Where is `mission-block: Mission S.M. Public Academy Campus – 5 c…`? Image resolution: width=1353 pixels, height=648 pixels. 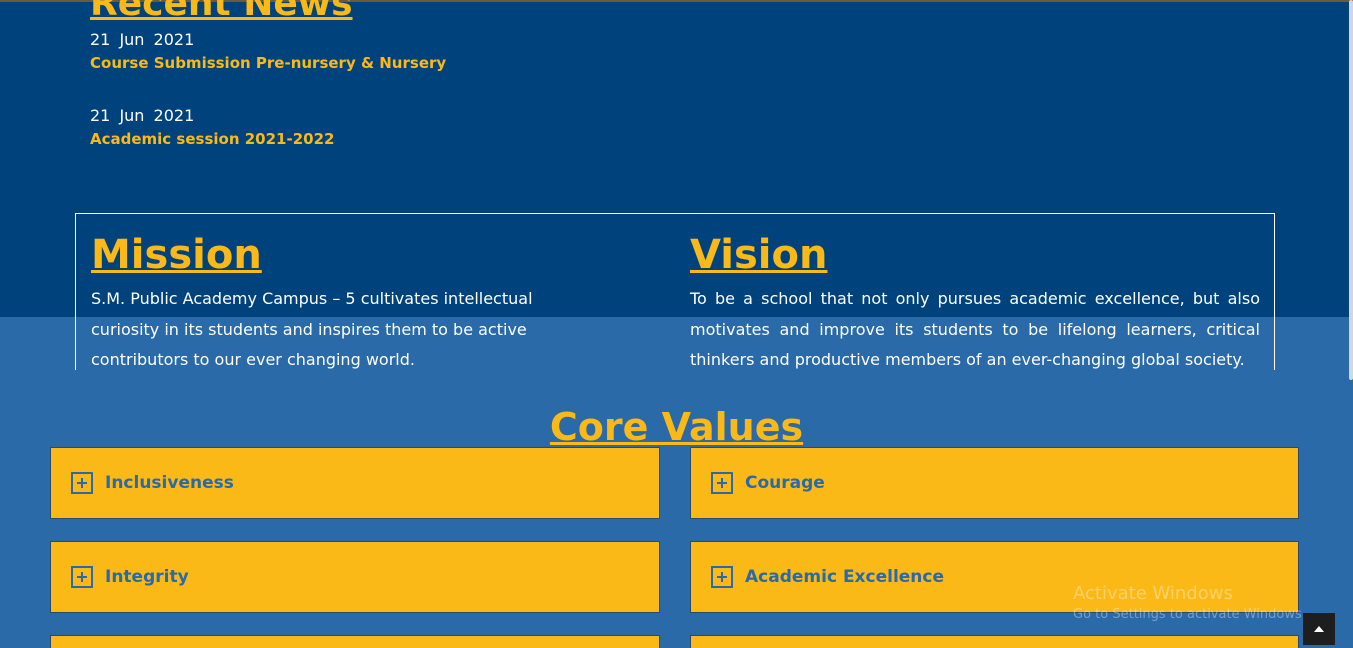 mission-block: Mission S.M. Public Academy Campus – 5 c… is located at coordinates (341, 304).